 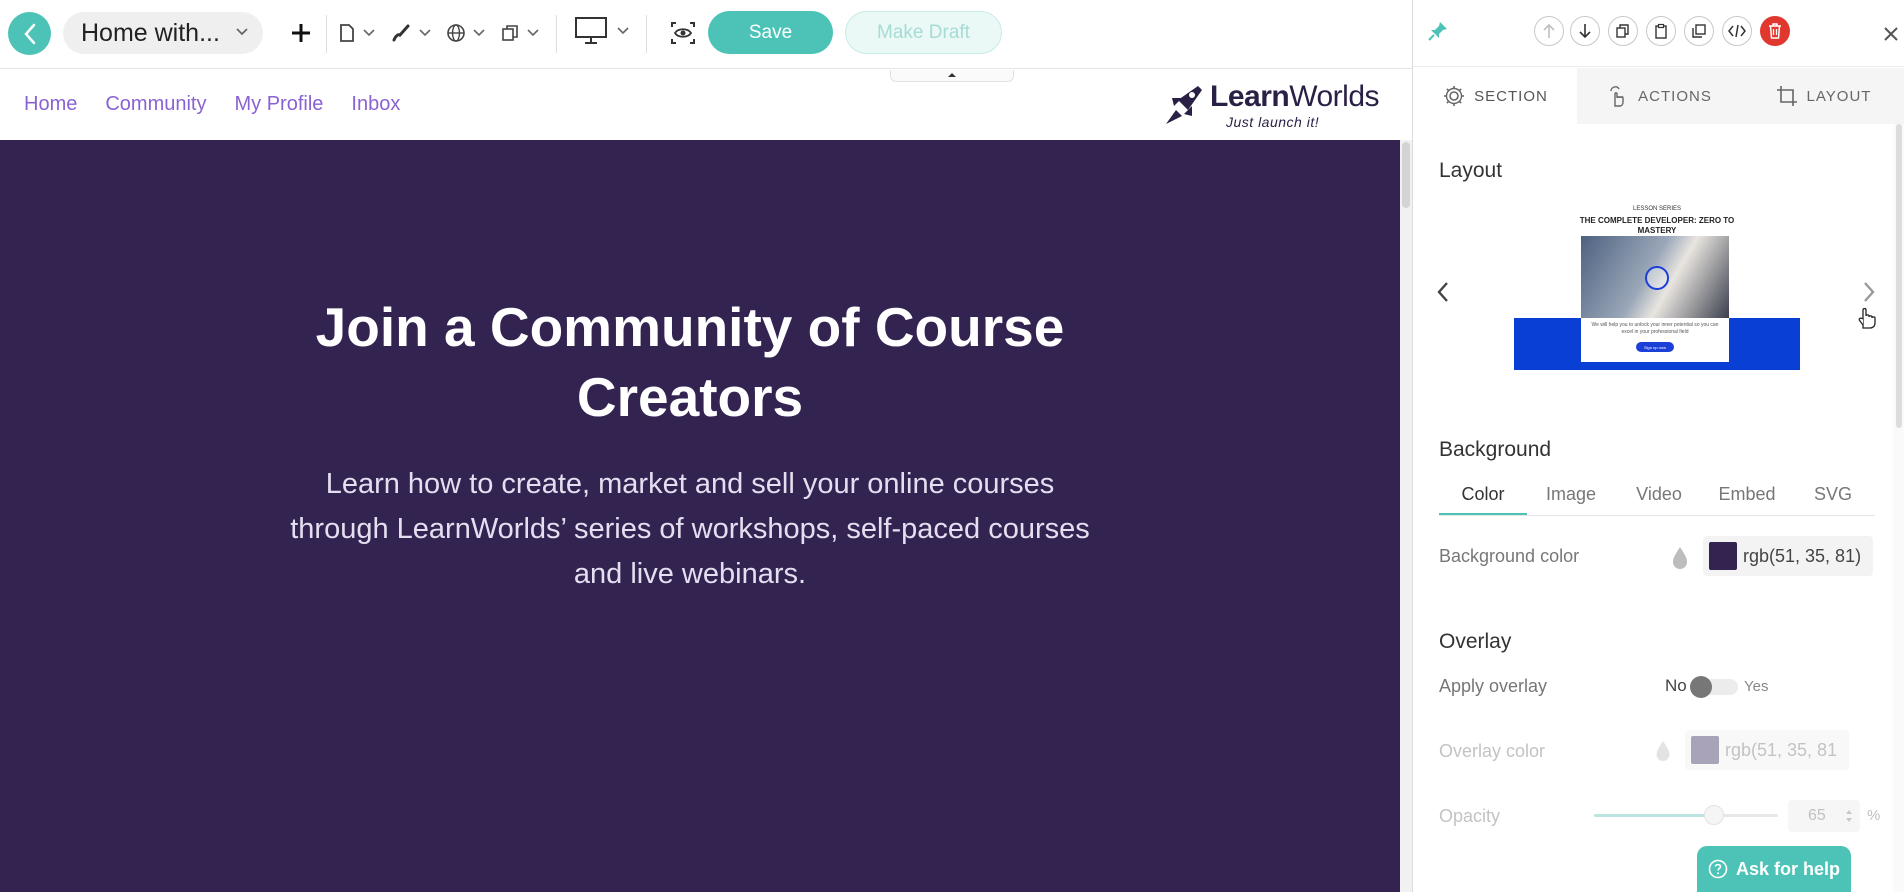 I want to click on move-up-button, so click(x=1549, y=31).